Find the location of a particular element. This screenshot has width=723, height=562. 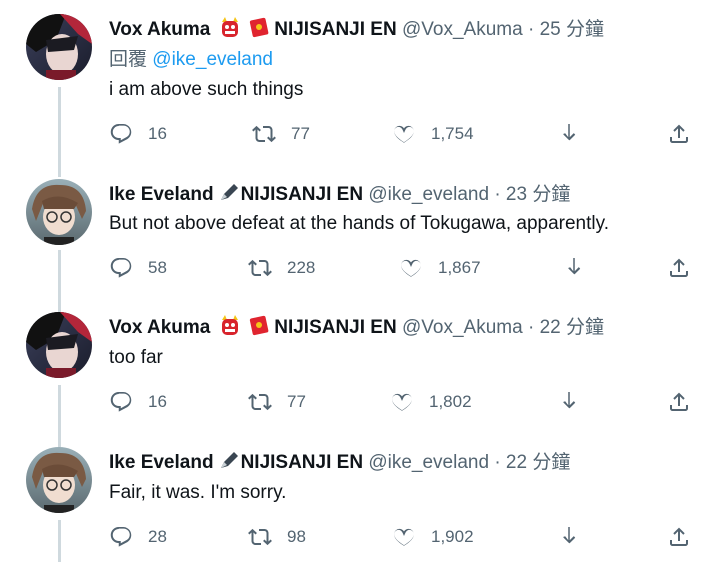

like-button: 1,754 is located at coordinates (433, 134).